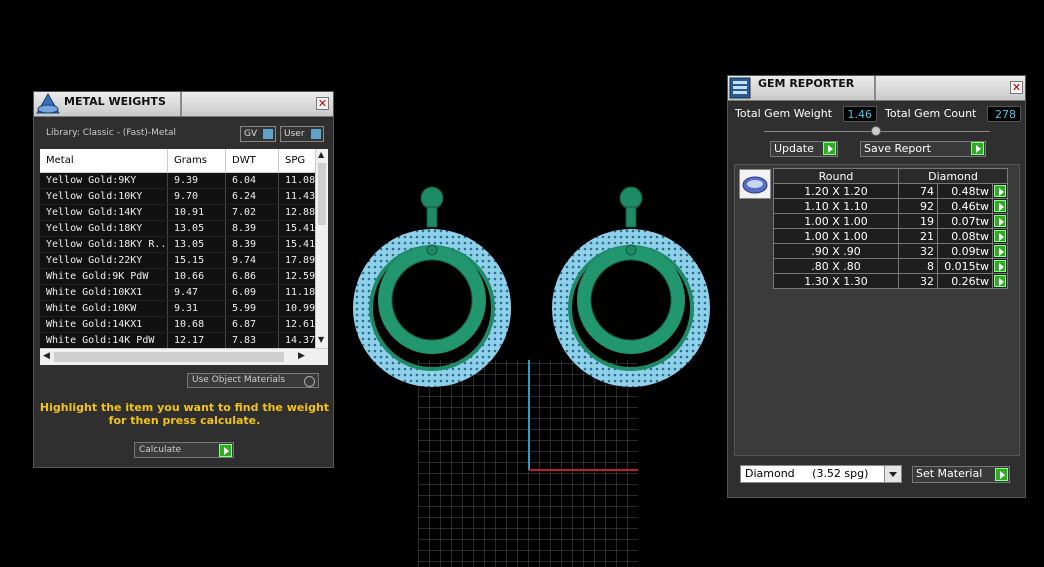 This screenshot has height=567, width=1044. I want to click on grams-cell: 10.66, so click(196, 276).